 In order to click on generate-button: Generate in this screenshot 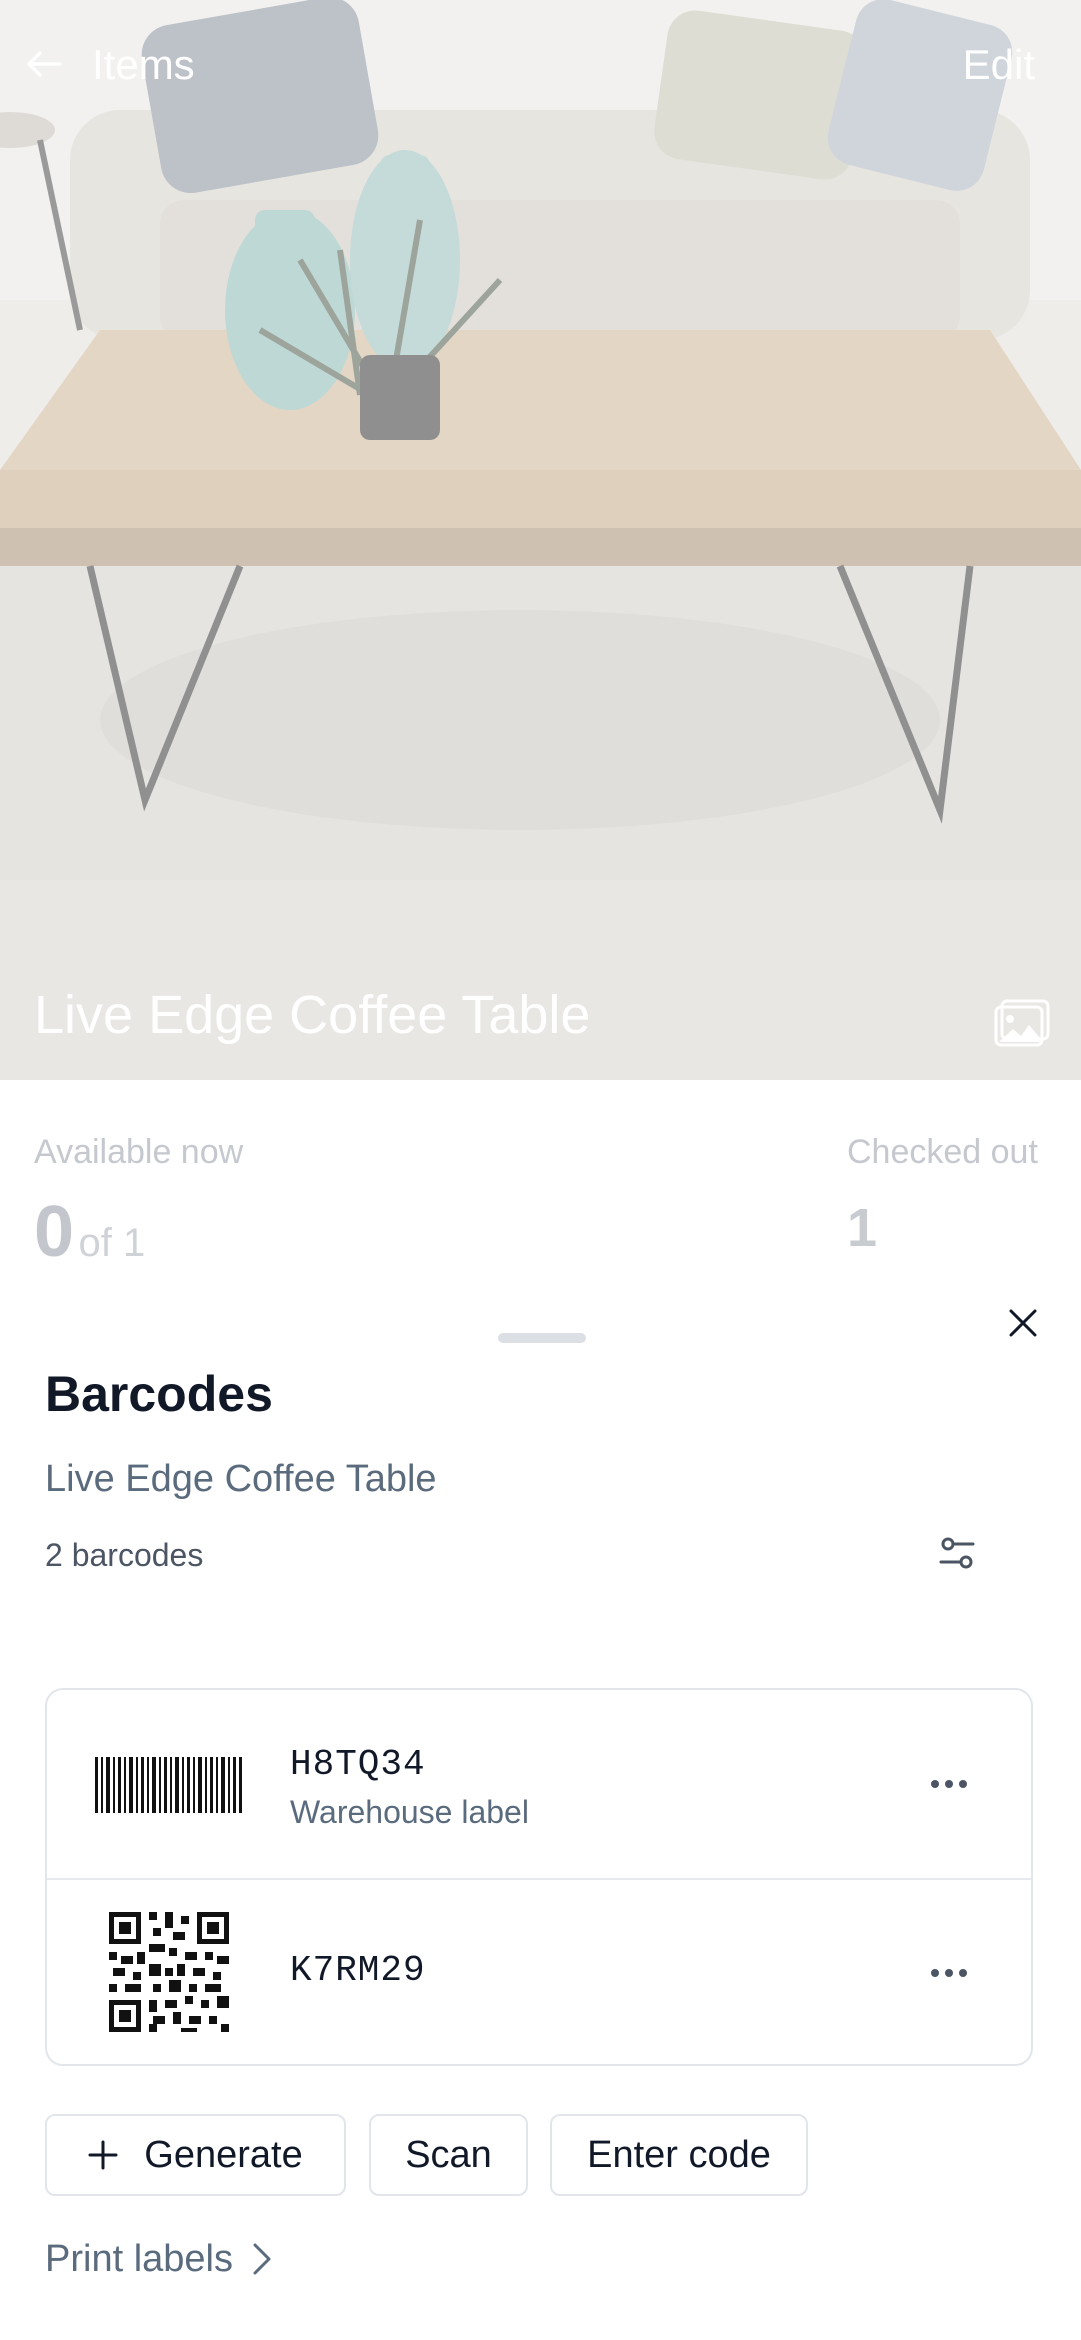, I will do `click(195, 2155)`.